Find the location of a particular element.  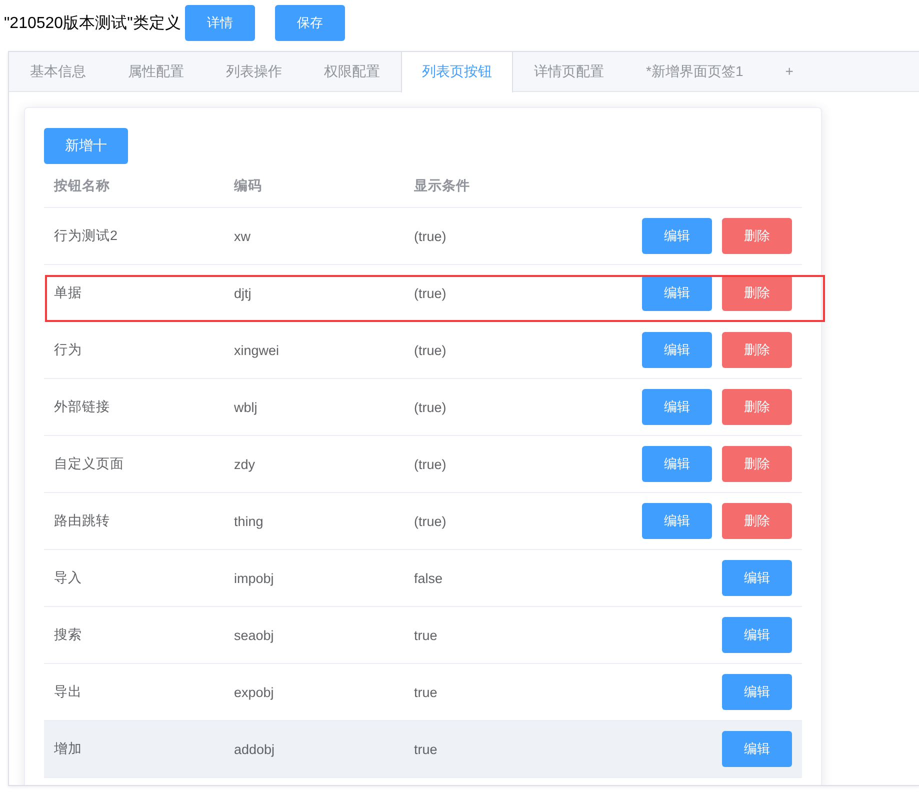

tab: 列表页按钮 is located at coordinates (457, 72).